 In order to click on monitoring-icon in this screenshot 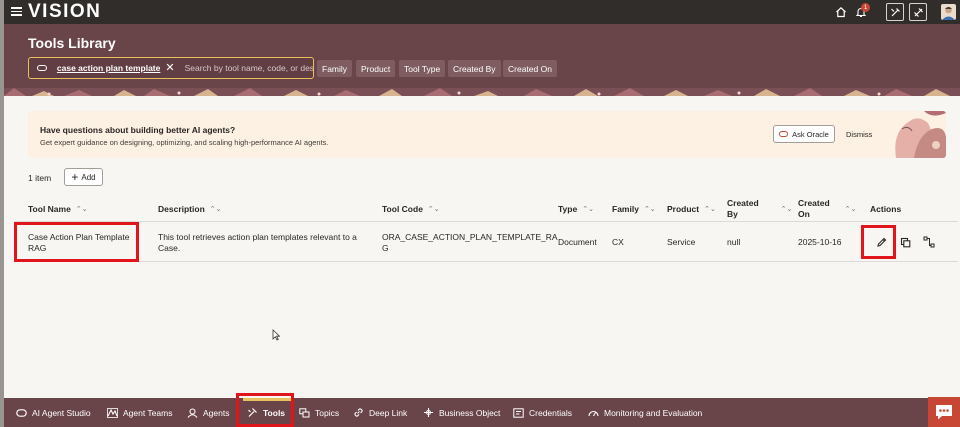, I will do `click(593, 413)`.